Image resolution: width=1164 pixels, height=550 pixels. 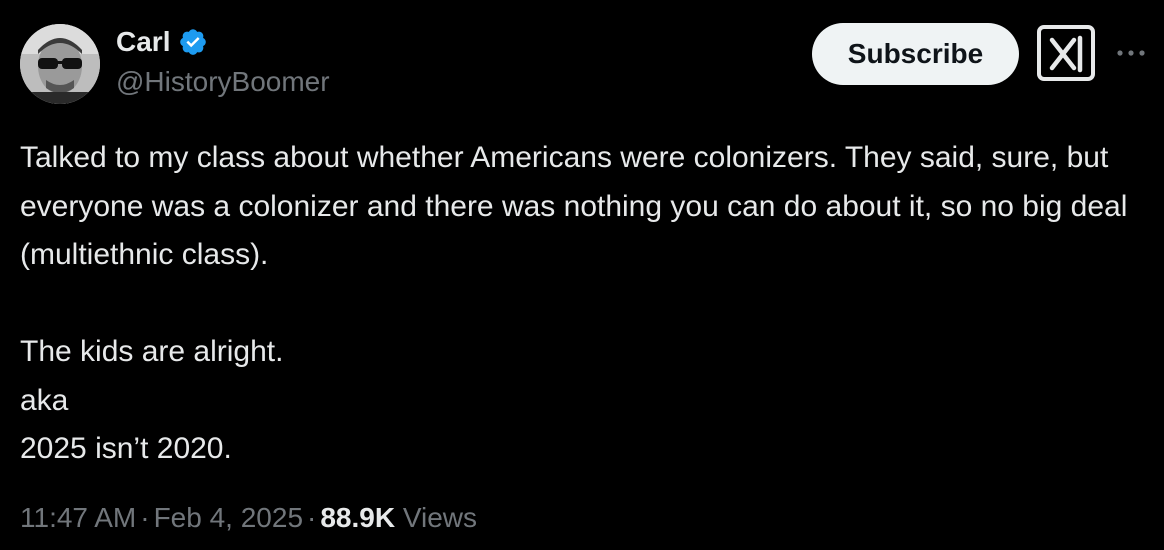 I want to click on views-count: 88.9K, so click(x=358, y=517).